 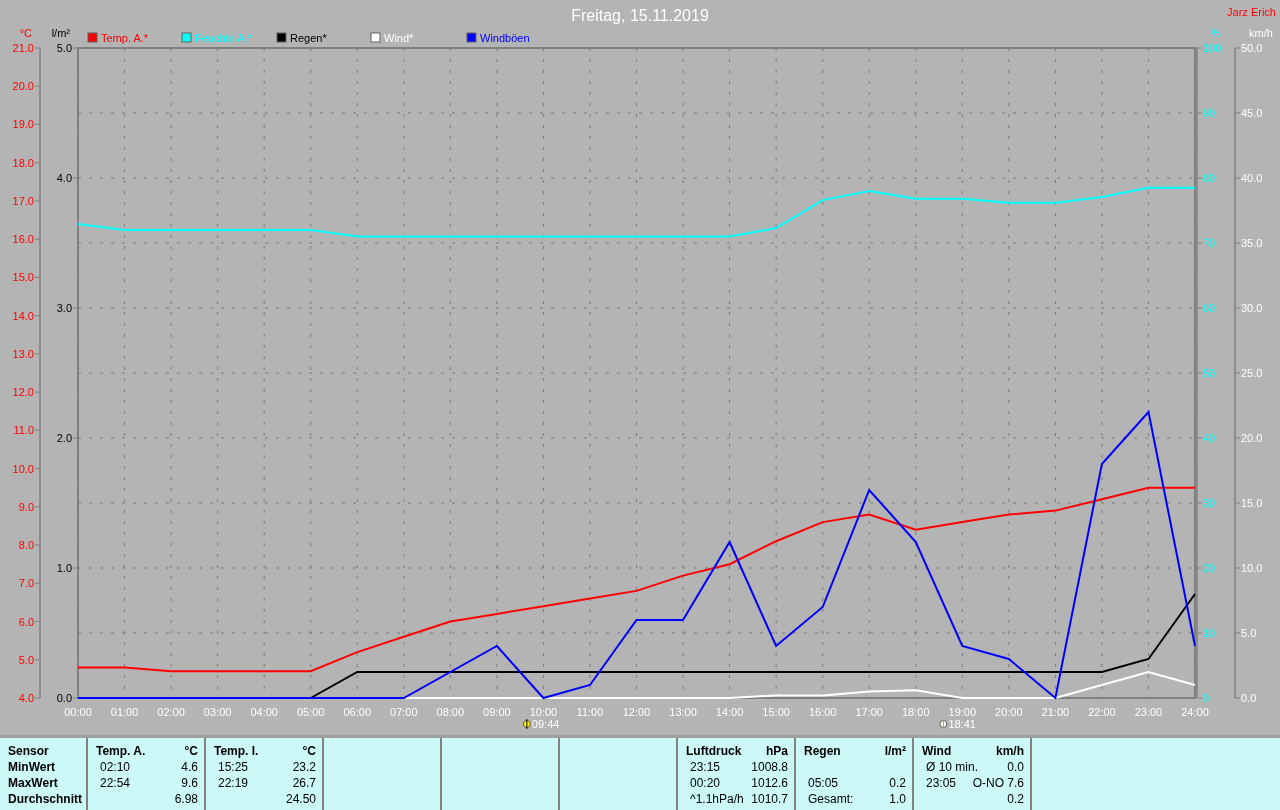 What do you see at coordinates (125, 38) in the screenshot?
I see `legend-label: Temp. A.*` at bounding box center [125, 38].